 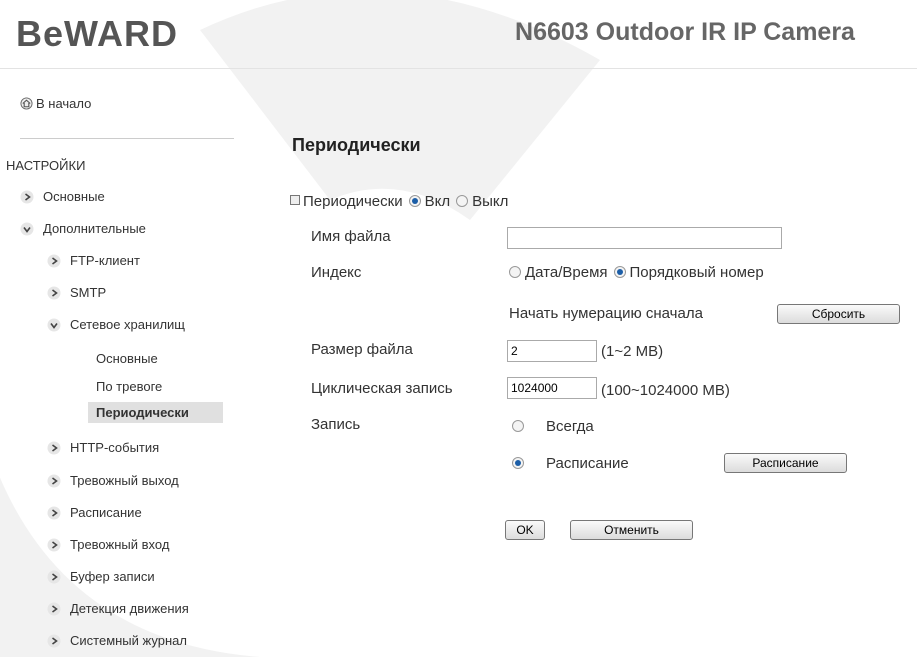 I want to click on index-options: Дата/Время Порядковый номер, so click(x=633, y=272).